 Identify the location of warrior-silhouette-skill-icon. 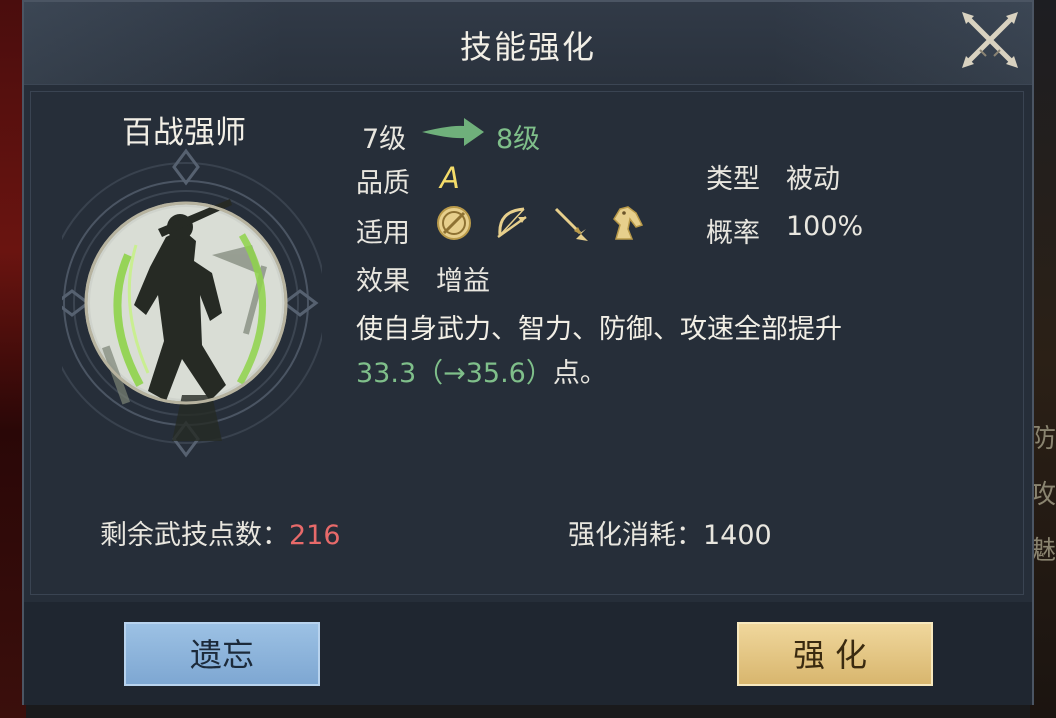
(186, 305).